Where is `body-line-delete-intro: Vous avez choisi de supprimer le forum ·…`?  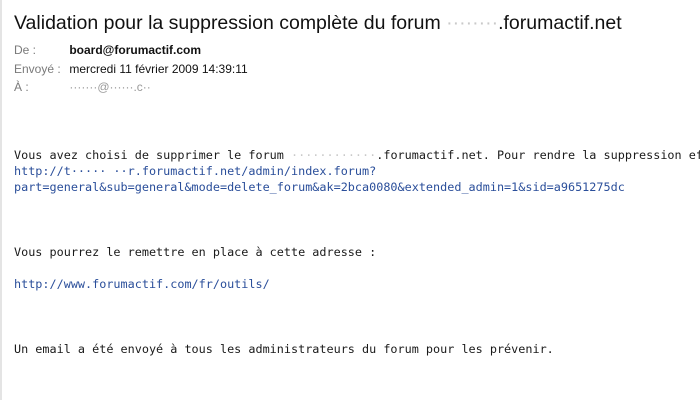 body-line-delete-intro: Vous avez choisi de supprimer le forum ·… is located at coordinates (357, 155).